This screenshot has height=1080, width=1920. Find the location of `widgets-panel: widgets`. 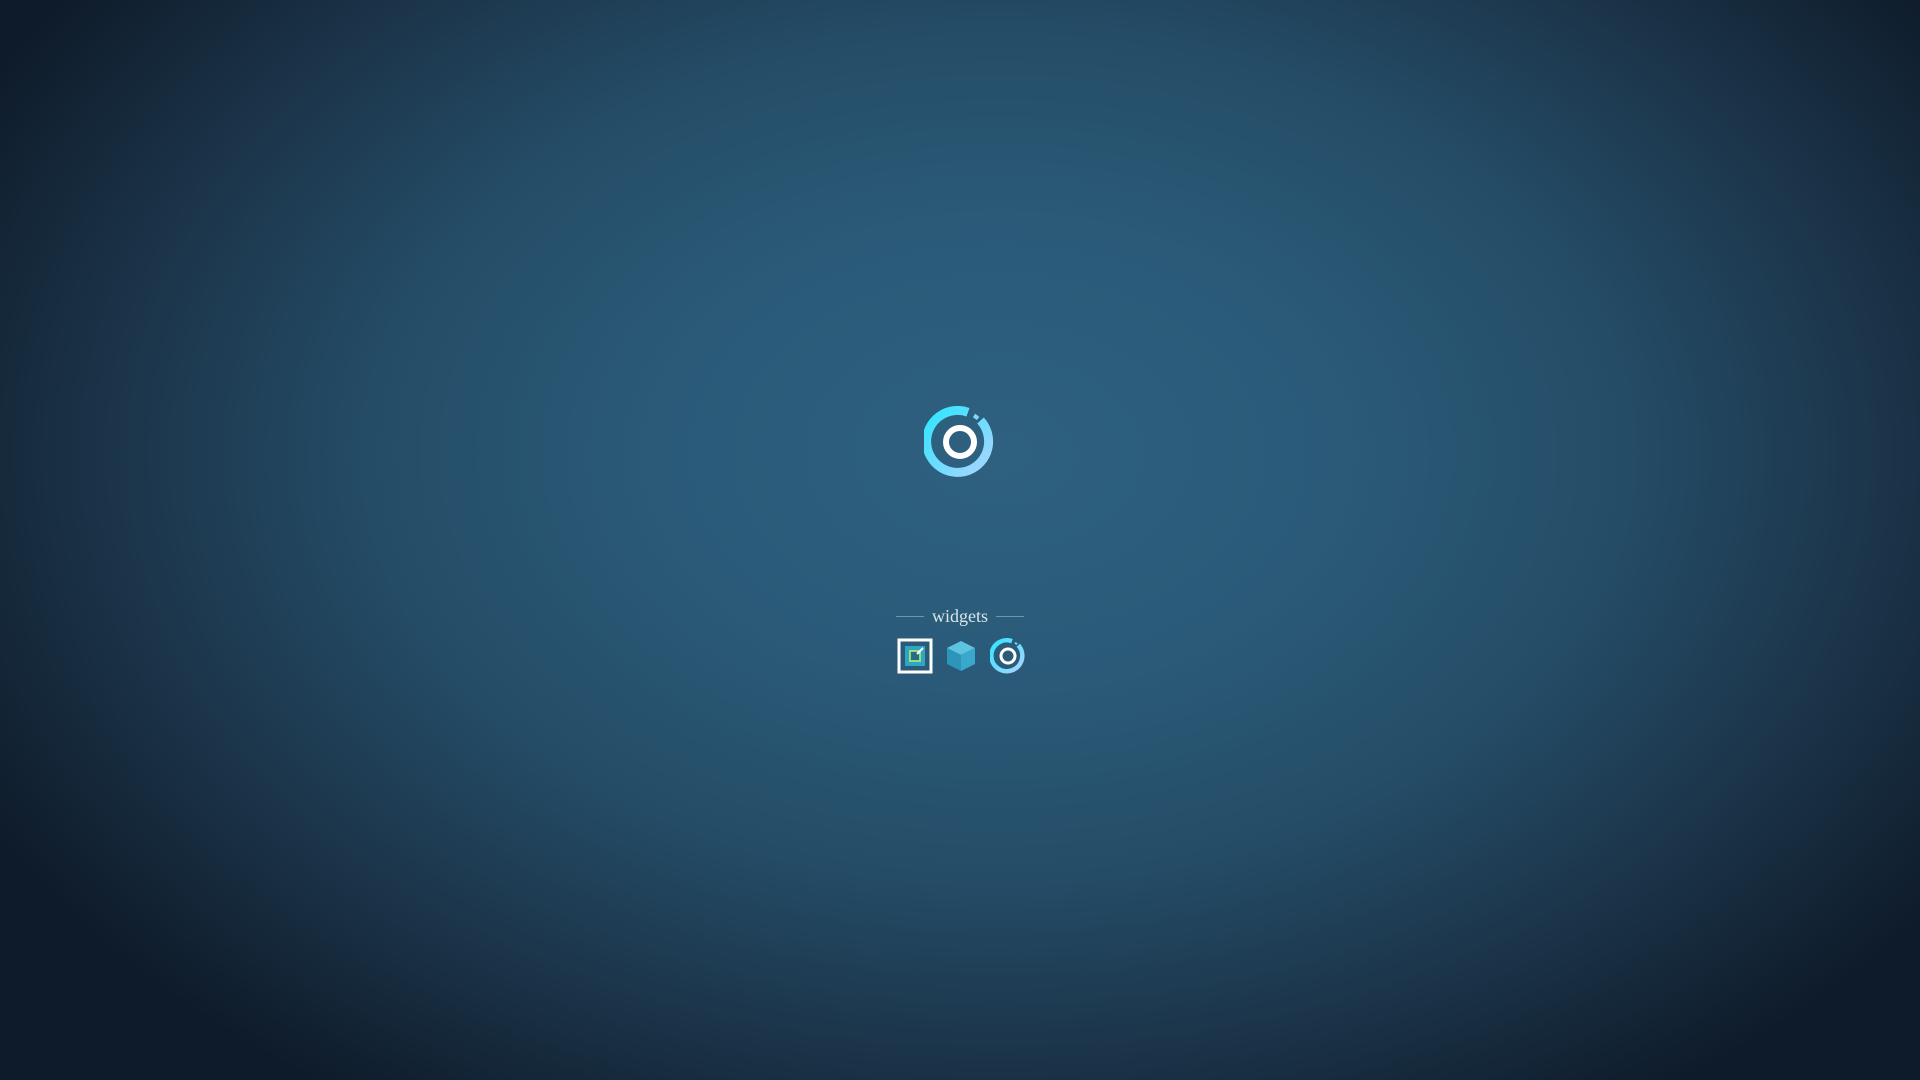

widgets-panel: widgets is located at coordinates (960, 639).